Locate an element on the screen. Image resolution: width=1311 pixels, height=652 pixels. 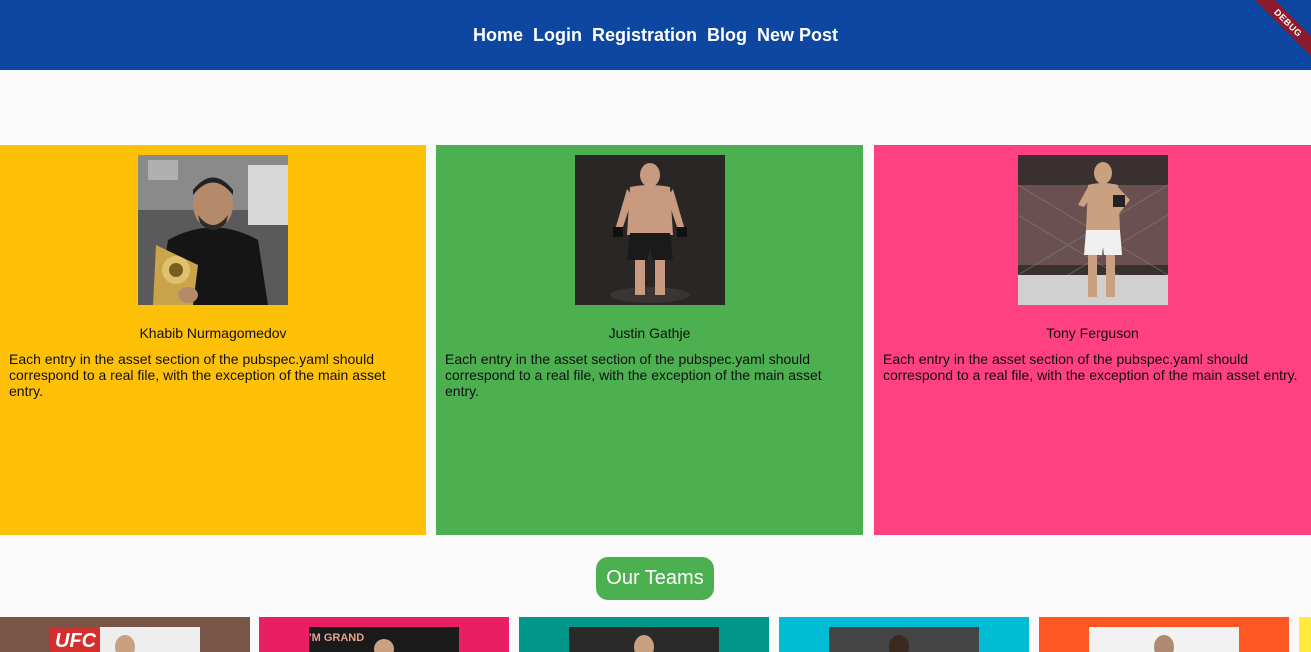
nav-home-link: Home is located at coordinates (498, 36).